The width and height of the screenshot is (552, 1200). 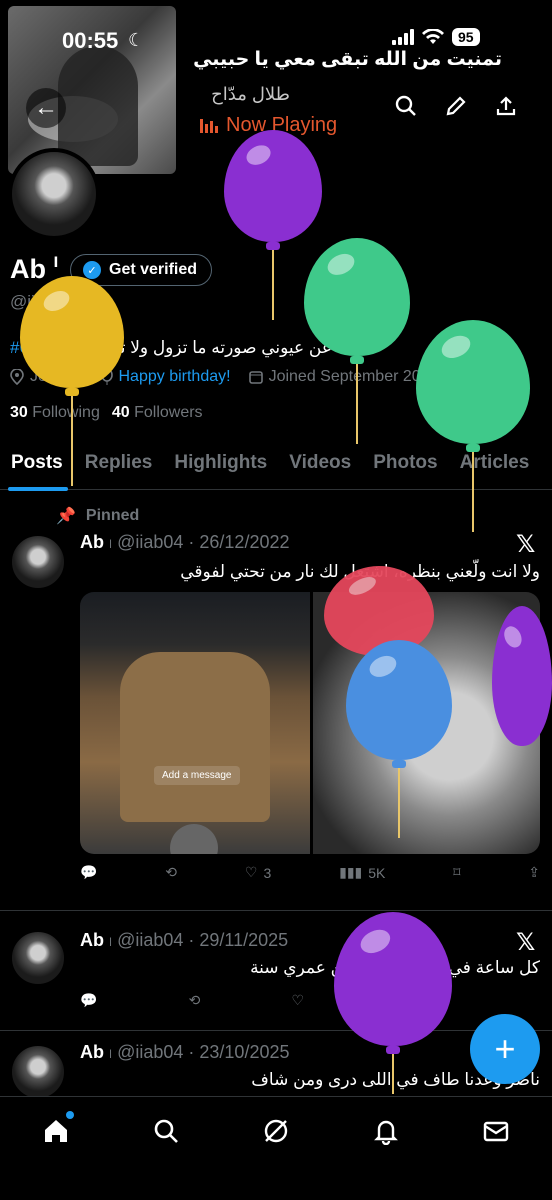 What do you see at coordinates (255, 377) in the screenshot?
I see `calendar-icon` at bounding box center [255, 377].